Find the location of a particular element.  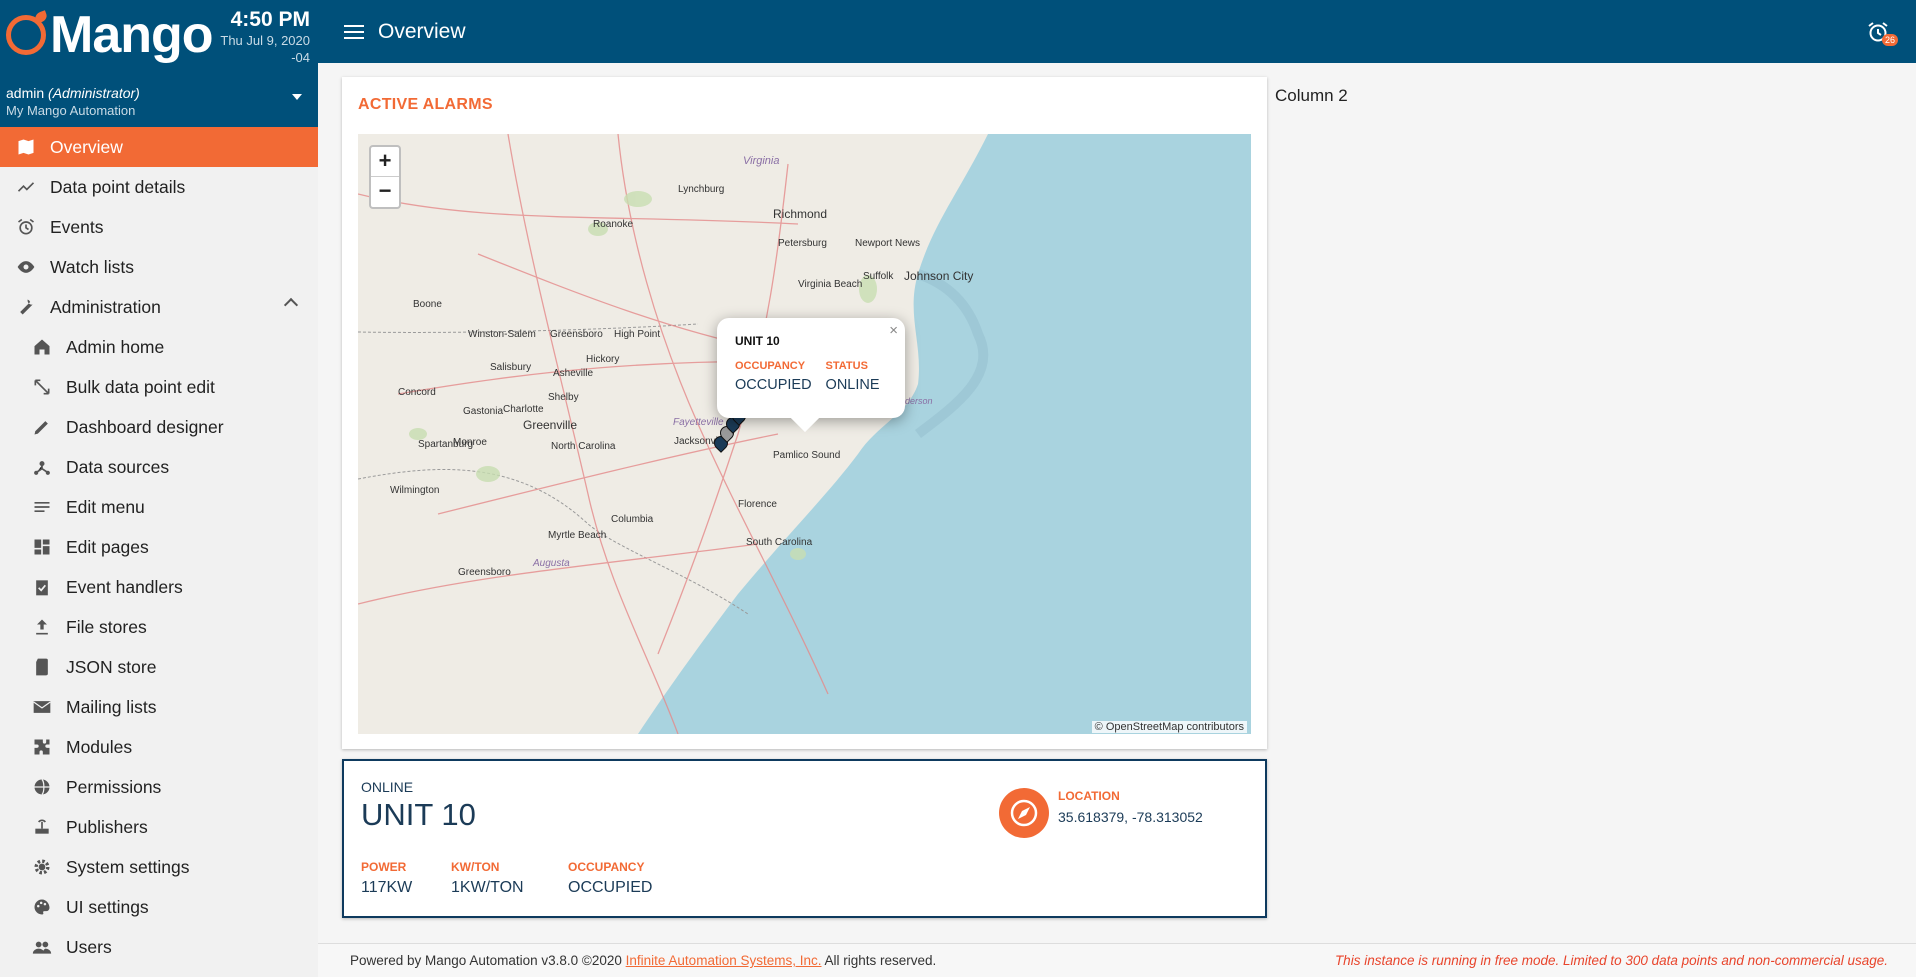

map-label: Pamlico Sound is located at coordinates (807, 455).